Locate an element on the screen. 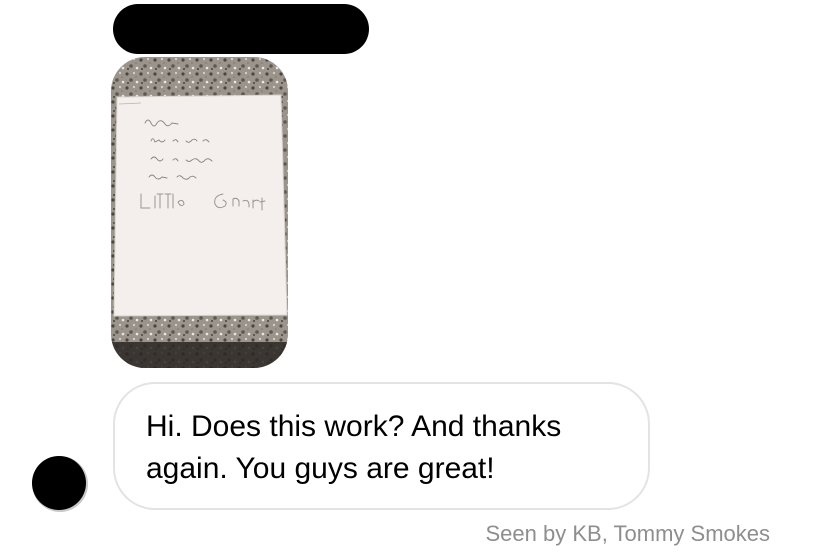 The height and width of the screenshot is (552, 828). note-photo-image is located at coordinates (199, 212).